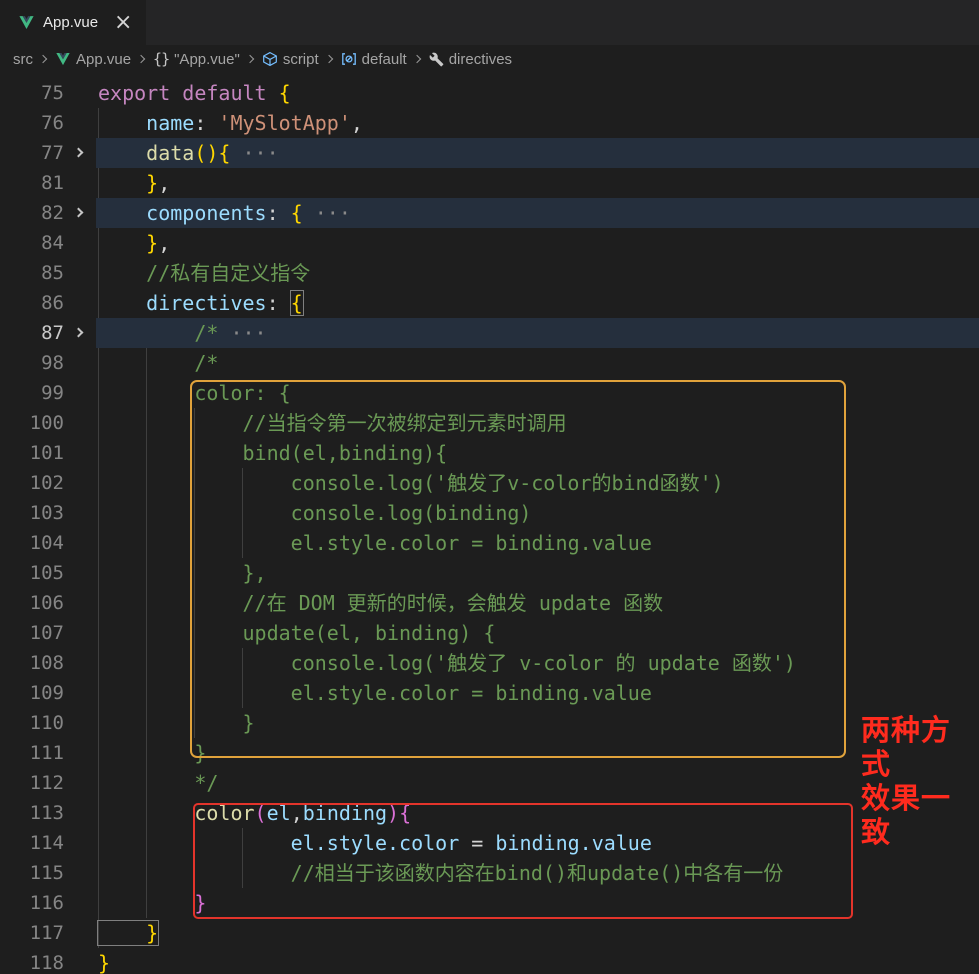 This screenshot has width=979, height=974. What do you see at coordinates (48, 453) in the screenshot?
I see `gutter: 101` at bounding box center [48, 453].